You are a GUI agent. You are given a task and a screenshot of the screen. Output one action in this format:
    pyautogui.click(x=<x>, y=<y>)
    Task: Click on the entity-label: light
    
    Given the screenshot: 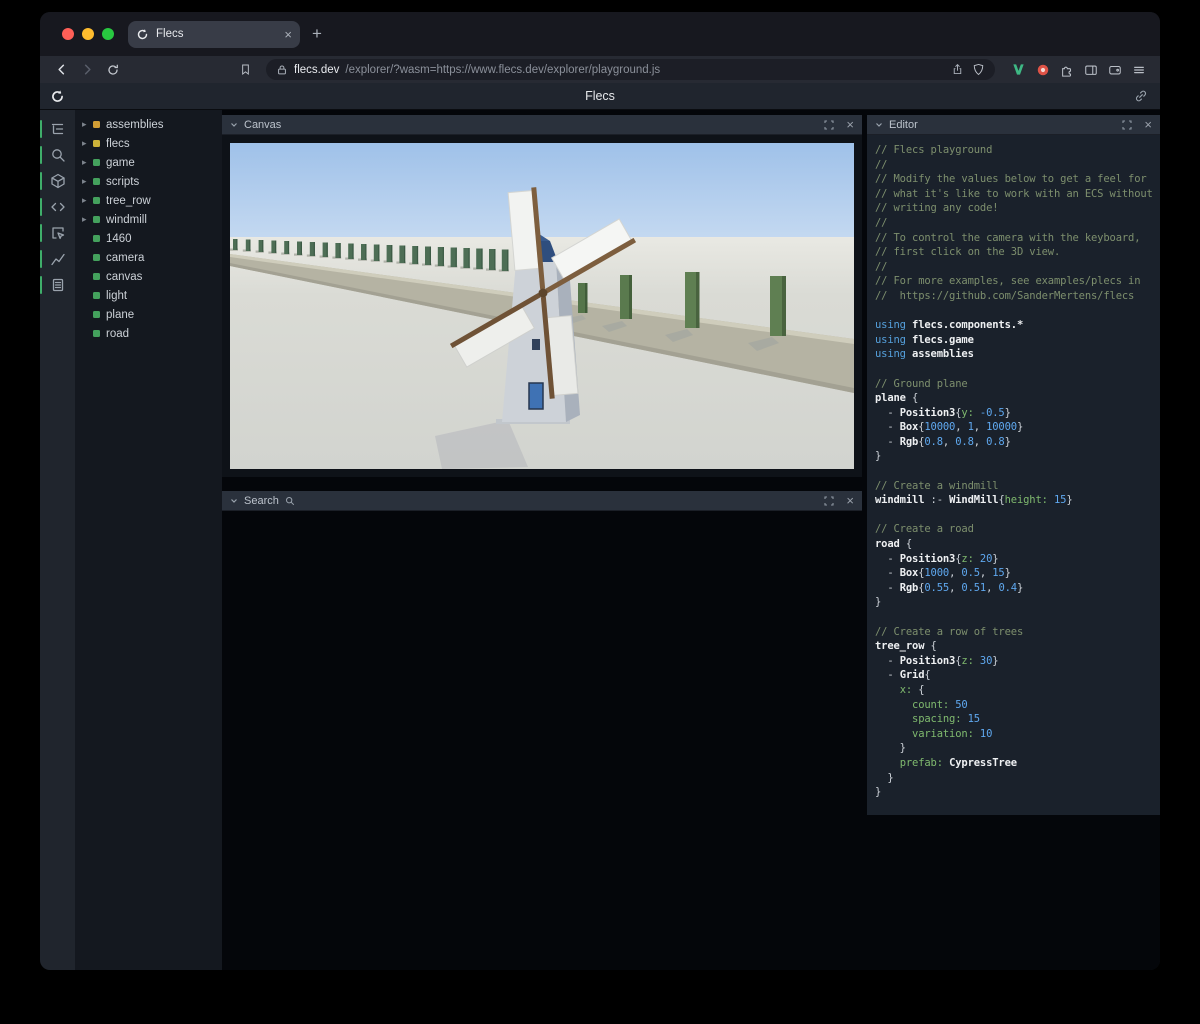 What is the action you would take?
    pyautogui.click(x=117, y=295)
    